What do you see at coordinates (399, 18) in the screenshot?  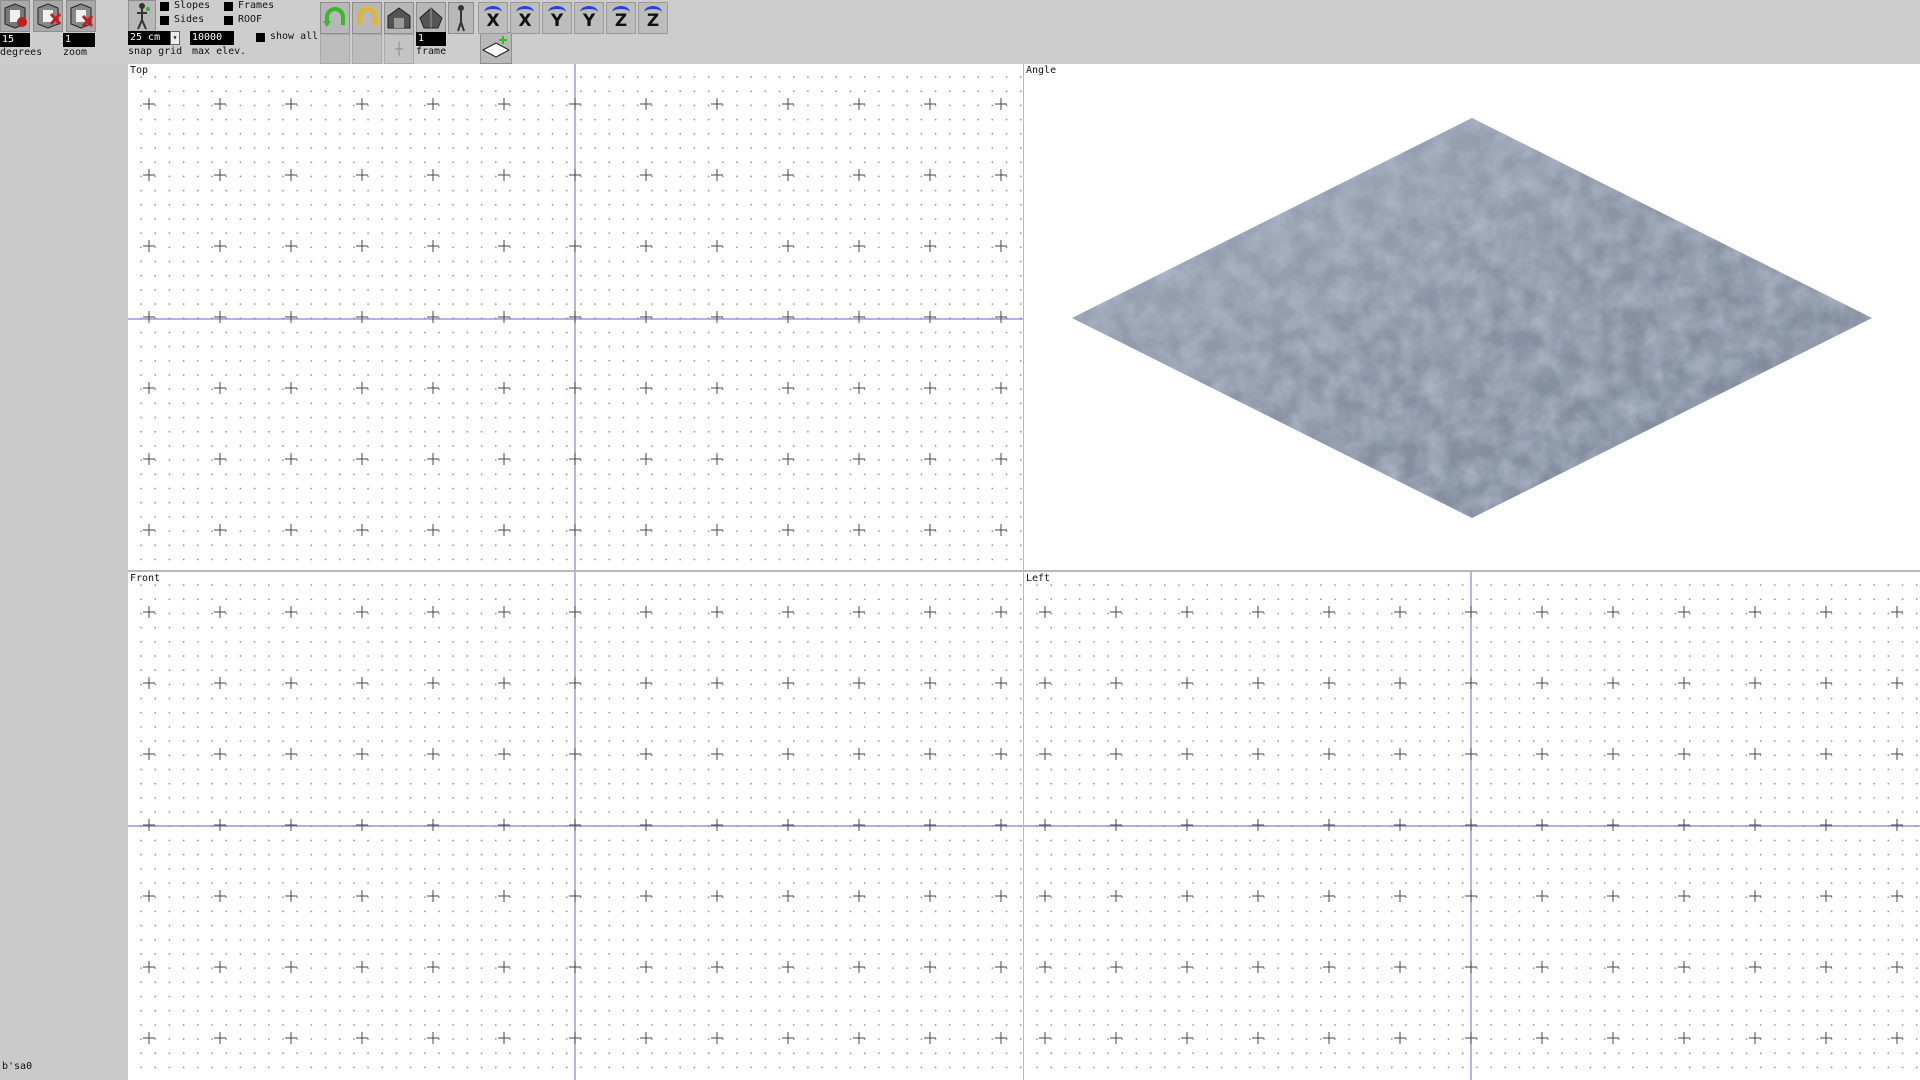 I see `house-shape-icon` at bounding box center [399, 18].